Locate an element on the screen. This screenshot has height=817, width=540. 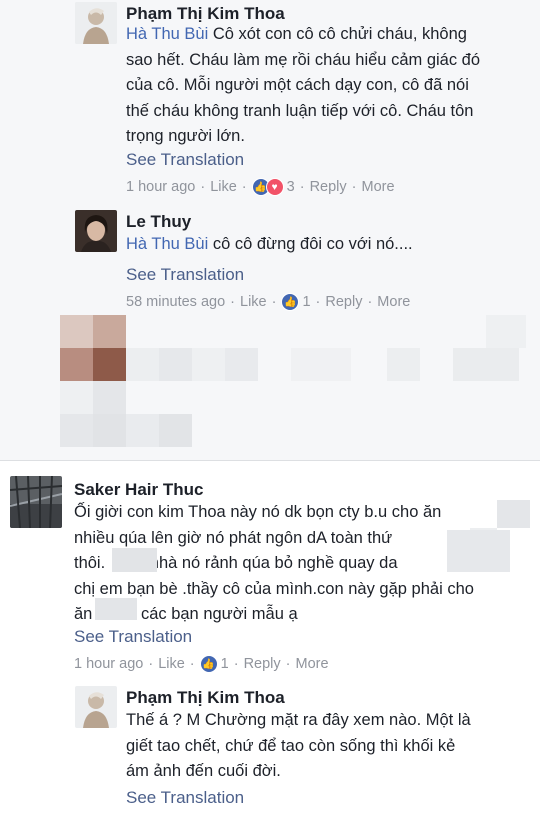
comment-meta: 1 hour ago · Like · 👍 ♥ 3 · Reply · More is located at coordinates (260, 187).